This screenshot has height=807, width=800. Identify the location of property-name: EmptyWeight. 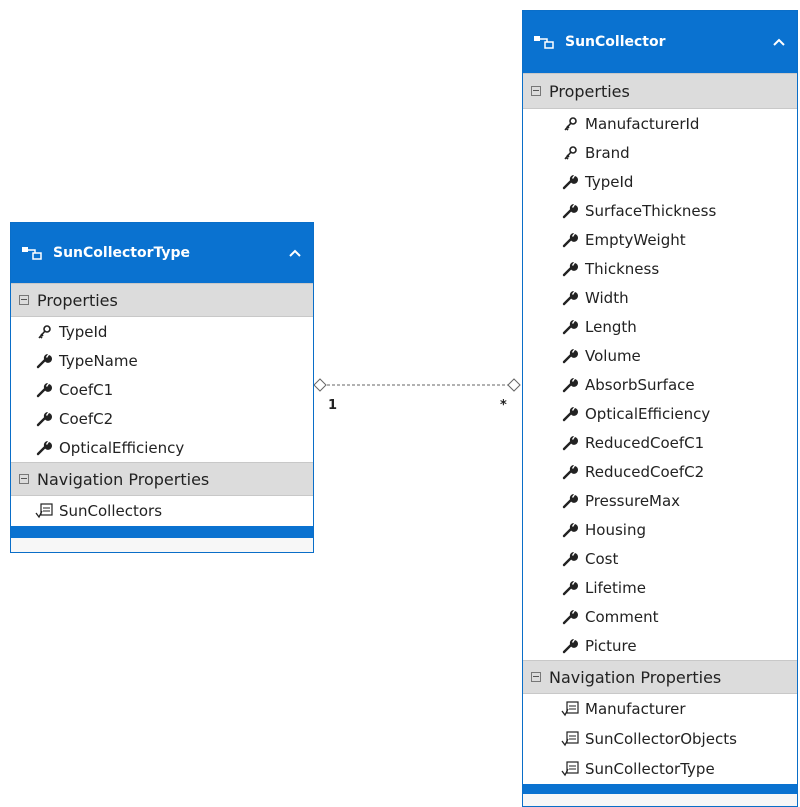
(635, 239).